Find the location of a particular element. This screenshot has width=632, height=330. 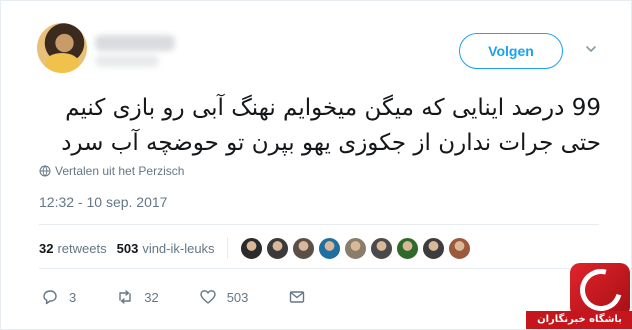

reply-button: 3 is located at coordinates (58, 297).